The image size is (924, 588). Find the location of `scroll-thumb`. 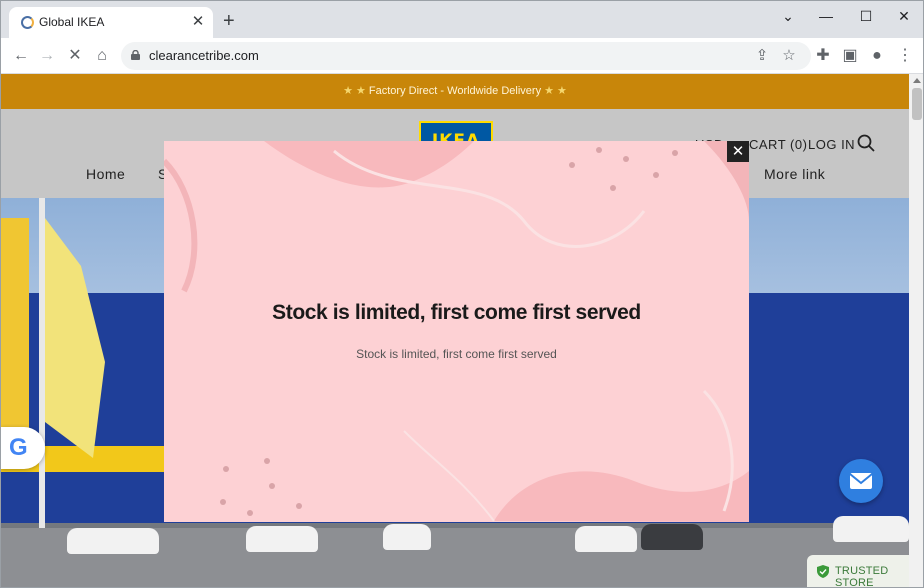

scroll-thumb is located at coordinates (917, 104).